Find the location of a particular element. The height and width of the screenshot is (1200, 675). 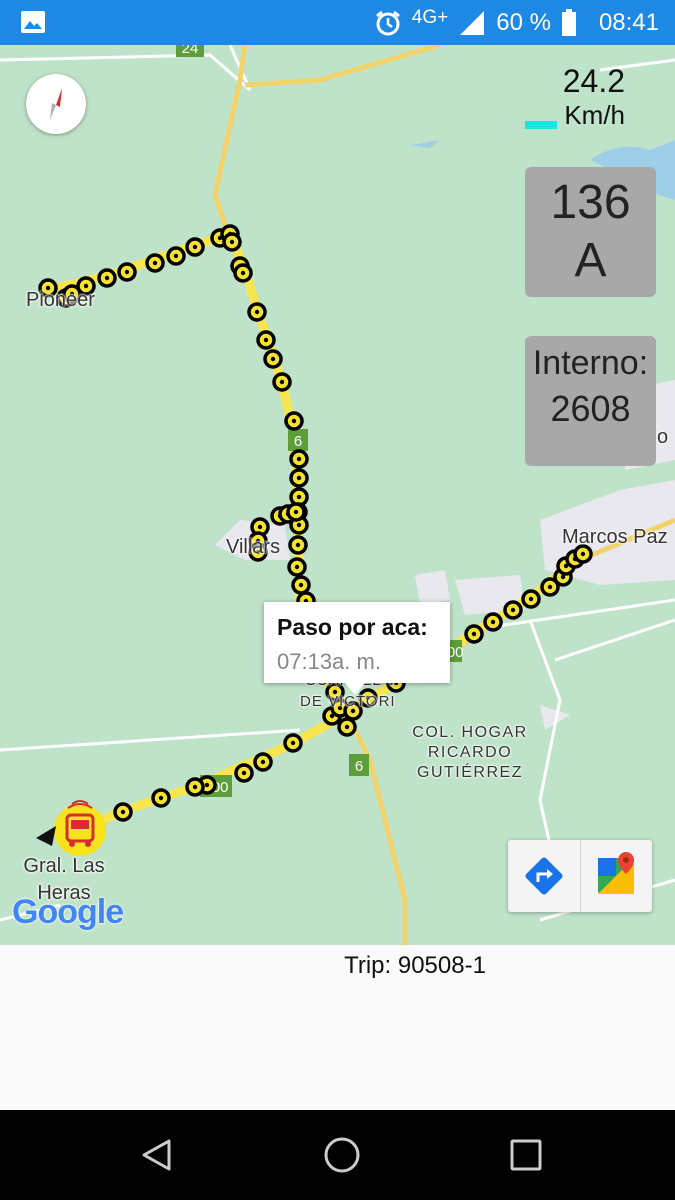

place-label-marcos-paz: Marcos Paz is located at coordinates (615, 537).